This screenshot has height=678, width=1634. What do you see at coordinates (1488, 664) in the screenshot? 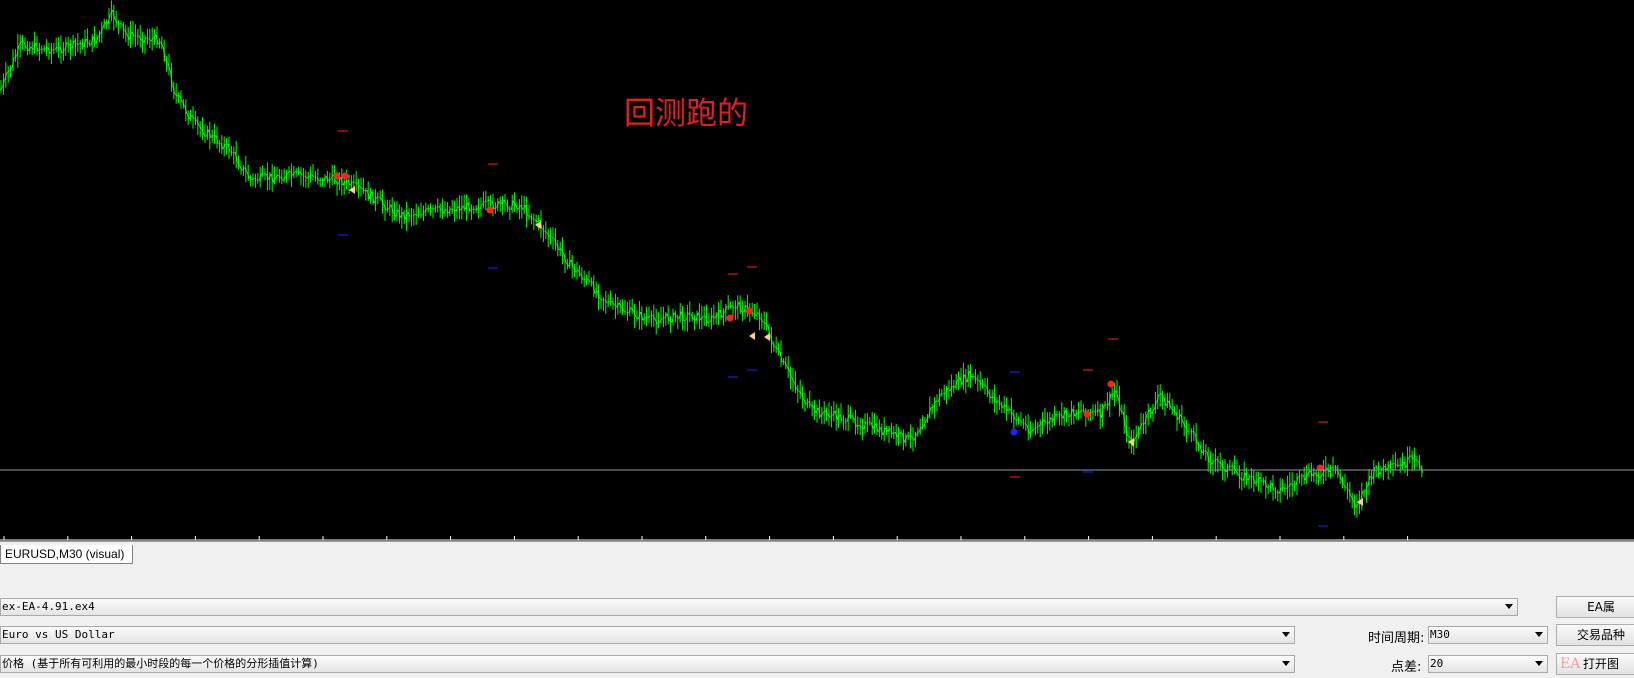
I see `spread-select: 20` at bounding box center [1488, 664].